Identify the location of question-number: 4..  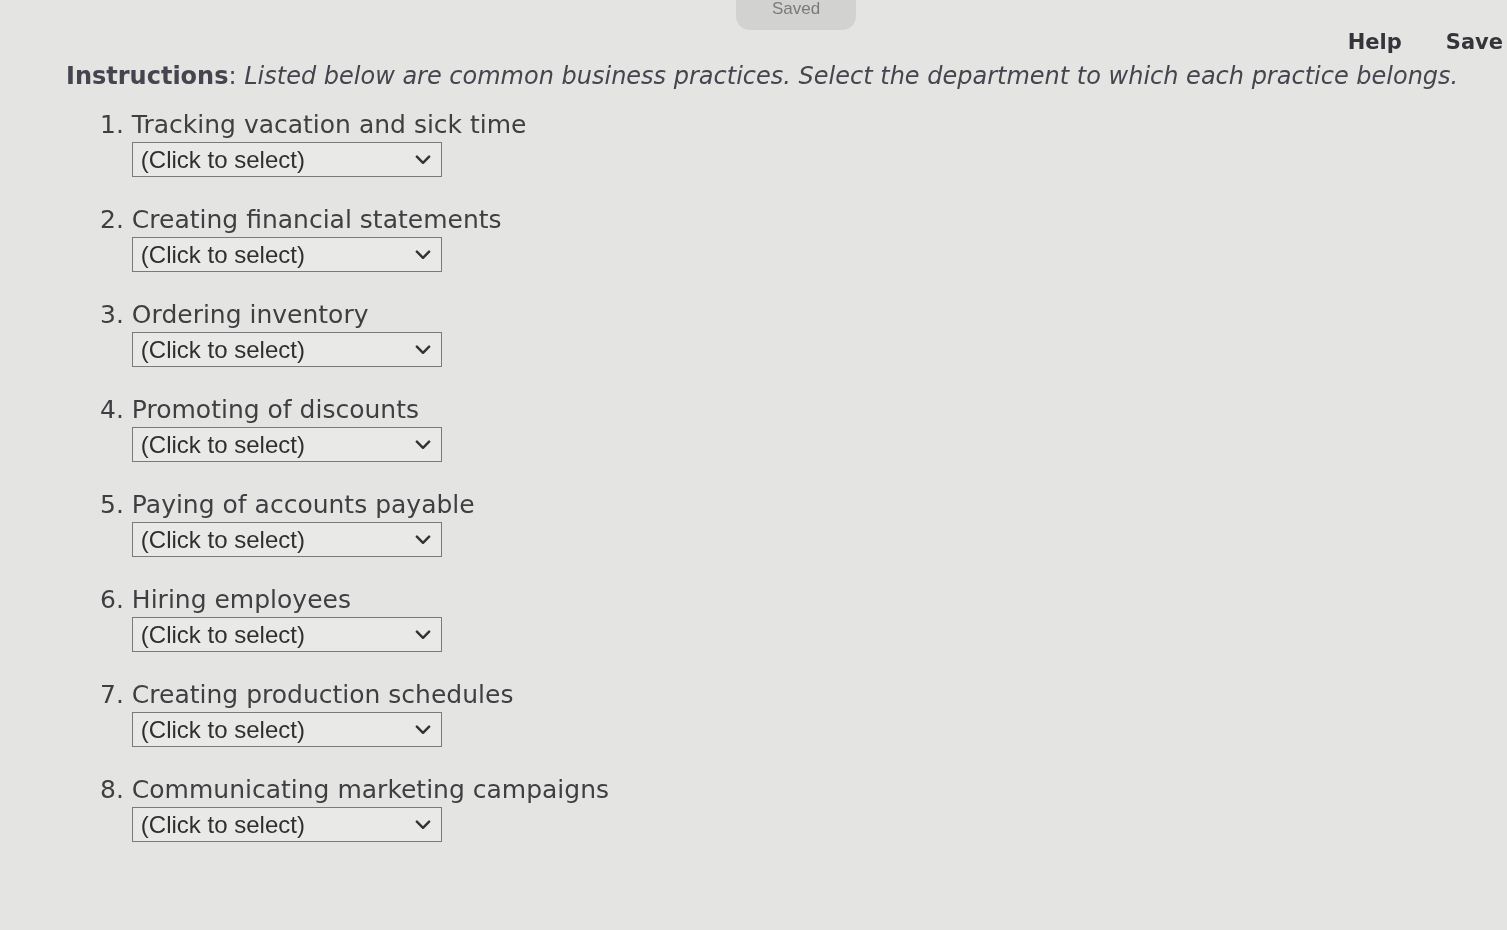
(112, 409).